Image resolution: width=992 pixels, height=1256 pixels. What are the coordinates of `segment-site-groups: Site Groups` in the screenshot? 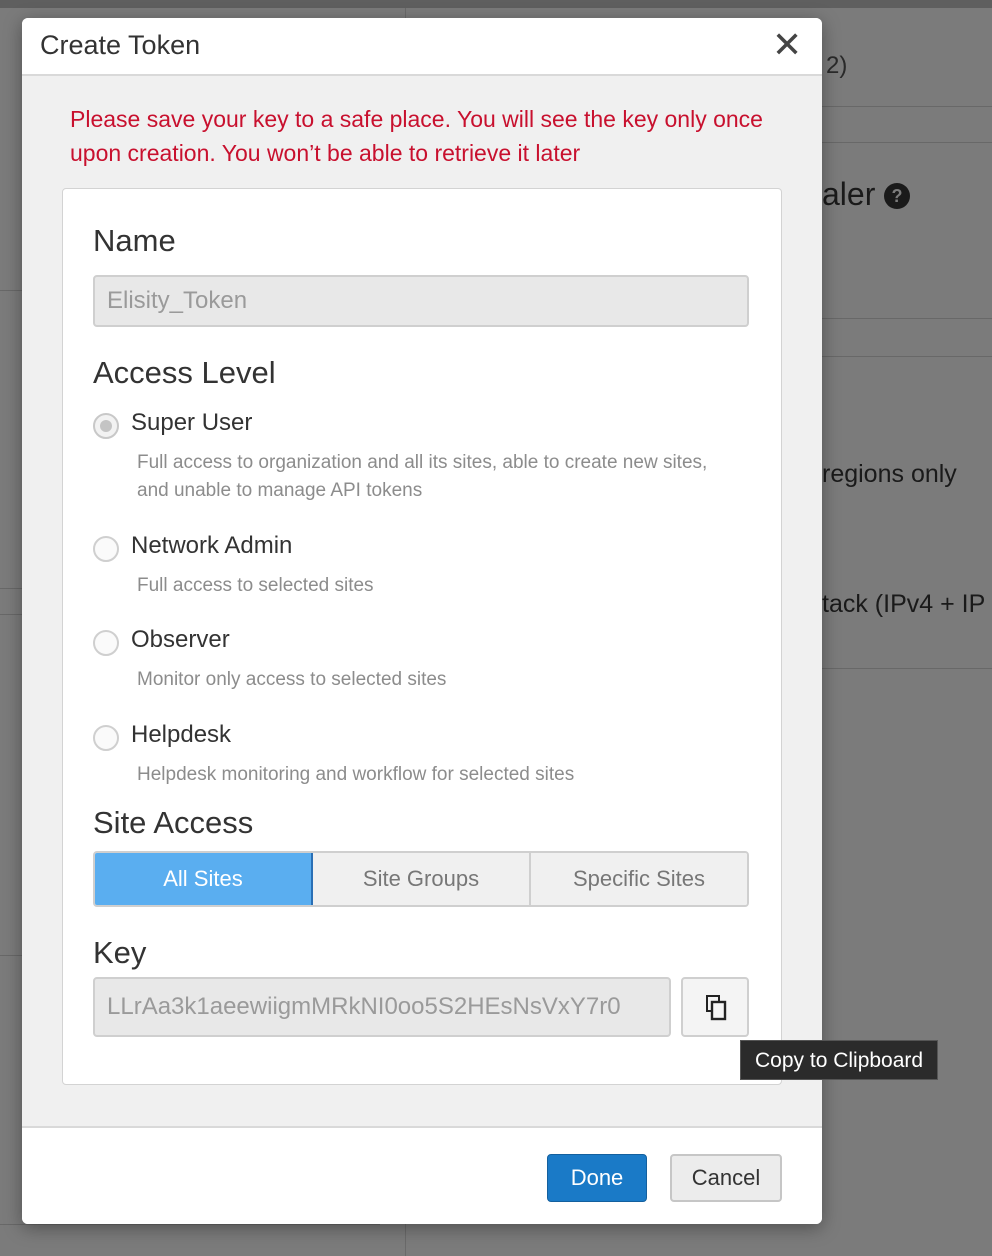 It's located at (422, 879).